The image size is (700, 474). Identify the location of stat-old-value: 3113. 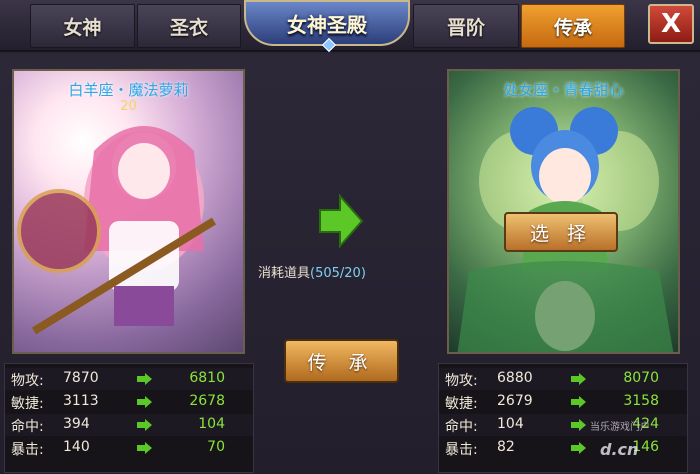
(81, 401).